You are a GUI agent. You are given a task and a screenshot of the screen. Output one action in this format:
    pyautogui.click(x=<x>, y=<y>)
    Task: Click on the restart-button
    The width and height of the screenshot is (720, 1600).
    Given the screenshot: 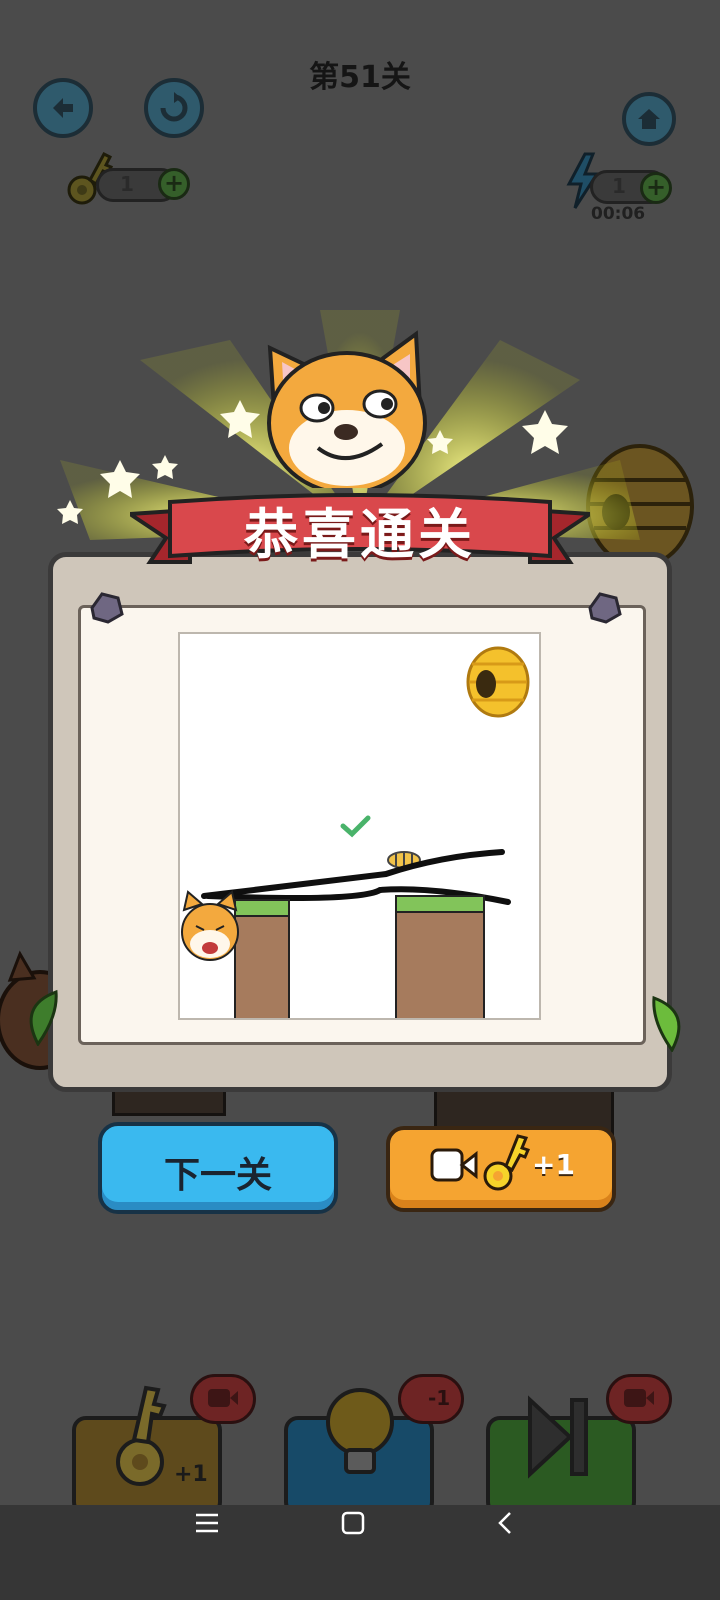 What is the action you would take?
    pyautogui.click(x=174, y=108)
    